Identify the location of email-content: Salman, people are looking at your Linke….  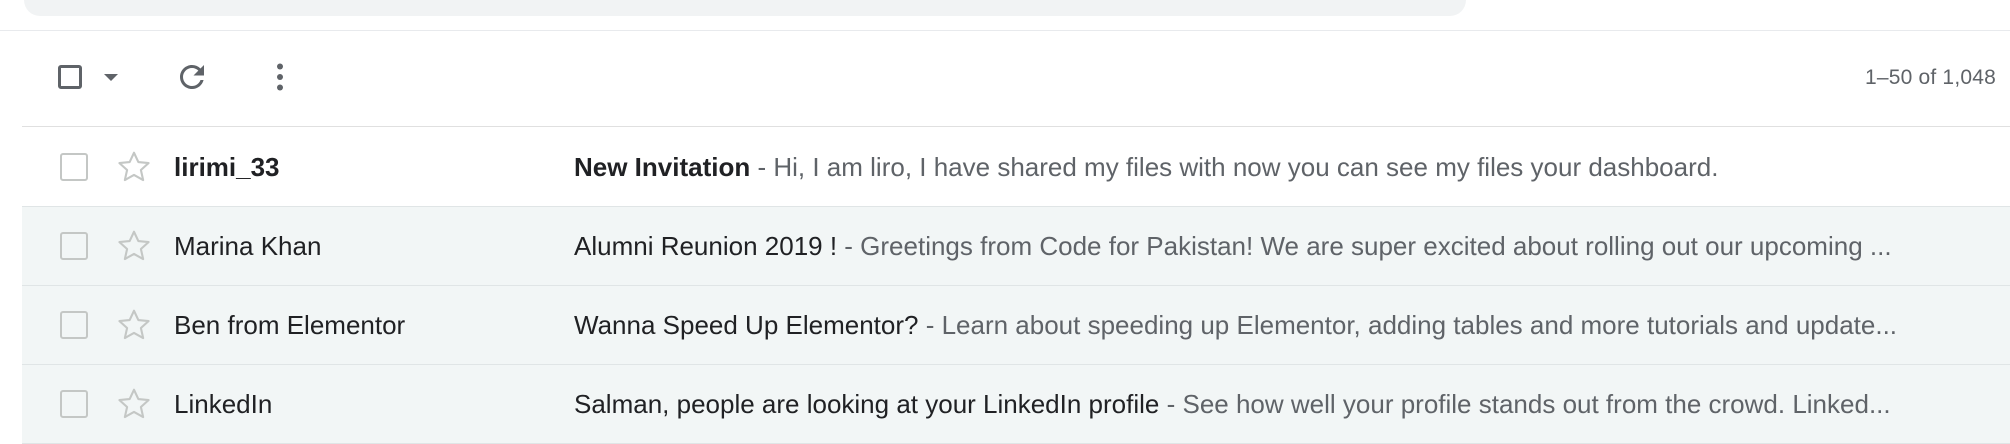
(1292, 404).